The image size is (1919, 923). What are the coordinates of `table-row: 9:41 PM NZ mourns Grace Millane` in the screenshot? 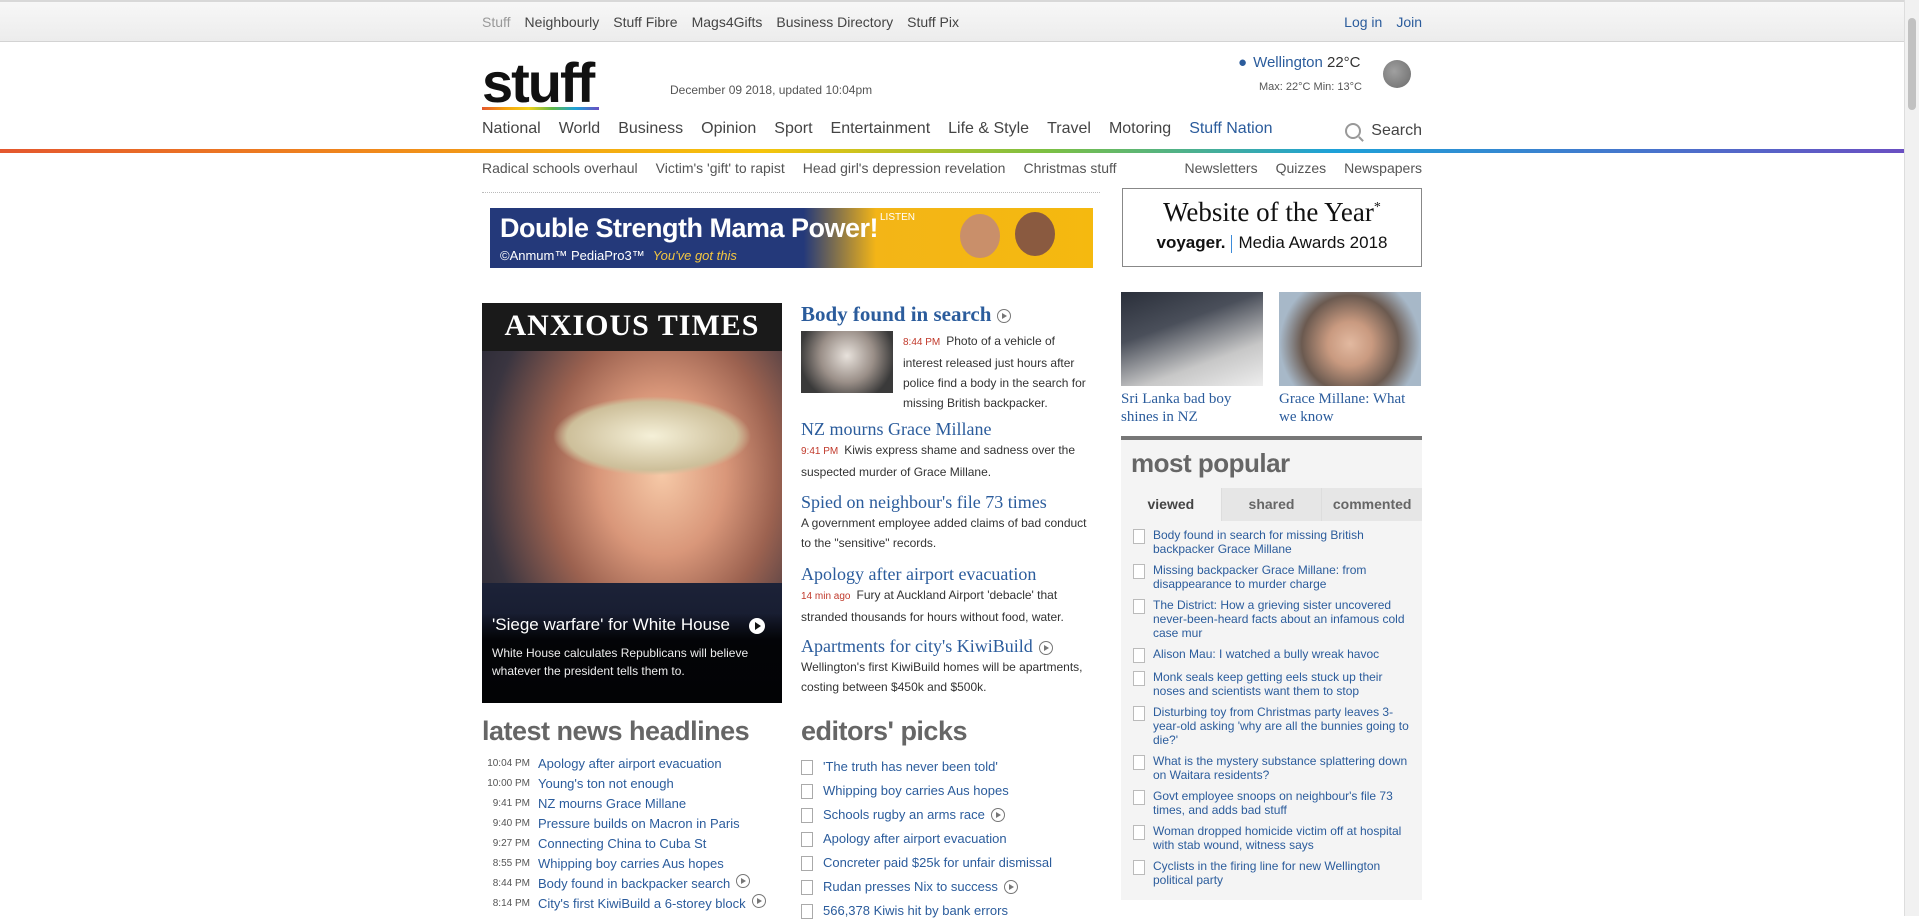 It's located at (632, 804).